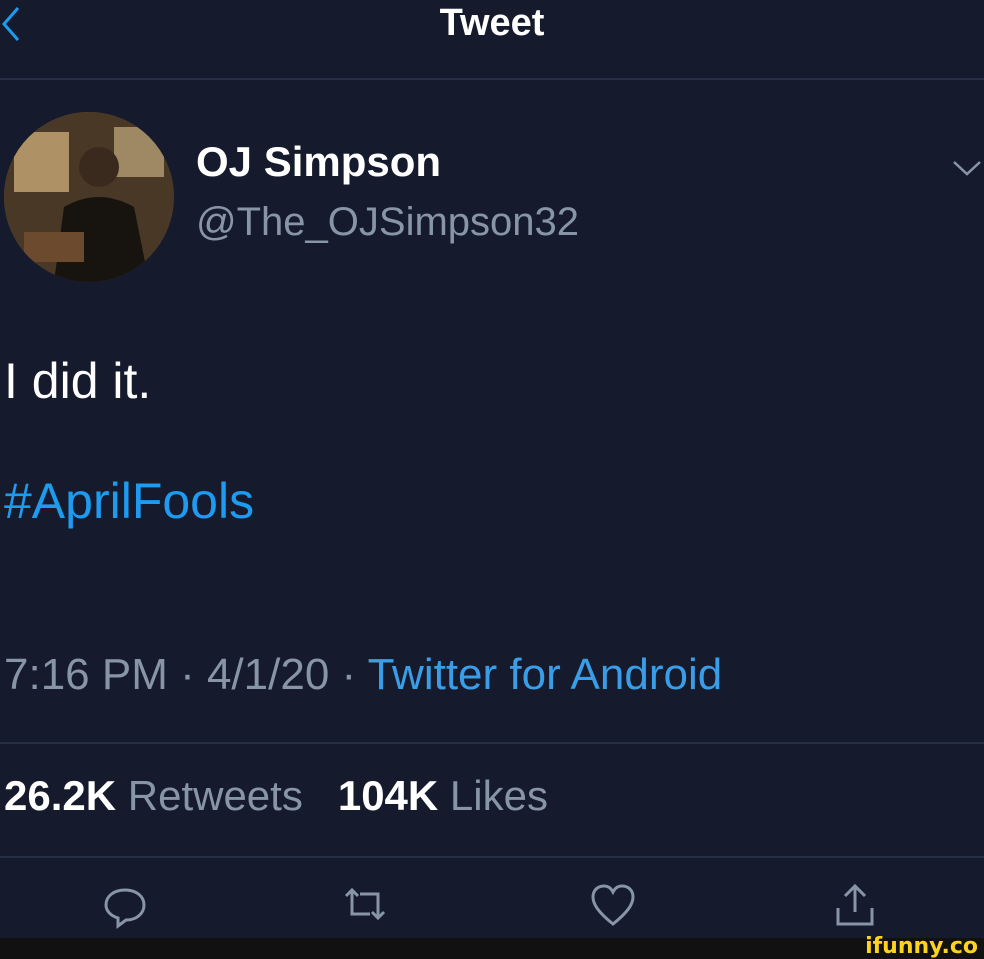 The image size is (984, 959). Describe the element at coordinates (318, 162) in the screenshot. I see `user-name: OJ Simpson` at that location.